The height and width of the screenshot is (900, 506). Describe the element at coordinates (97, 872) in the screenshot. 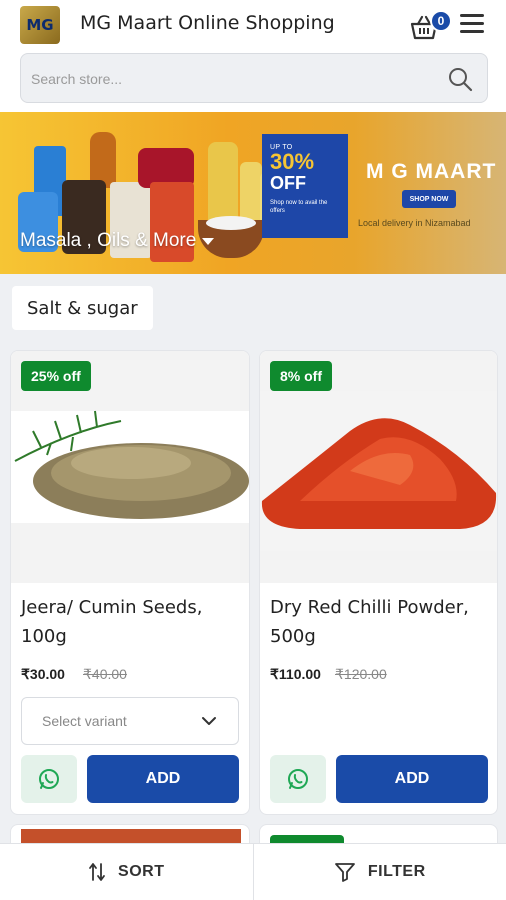

I see `sort-icon` at that location.